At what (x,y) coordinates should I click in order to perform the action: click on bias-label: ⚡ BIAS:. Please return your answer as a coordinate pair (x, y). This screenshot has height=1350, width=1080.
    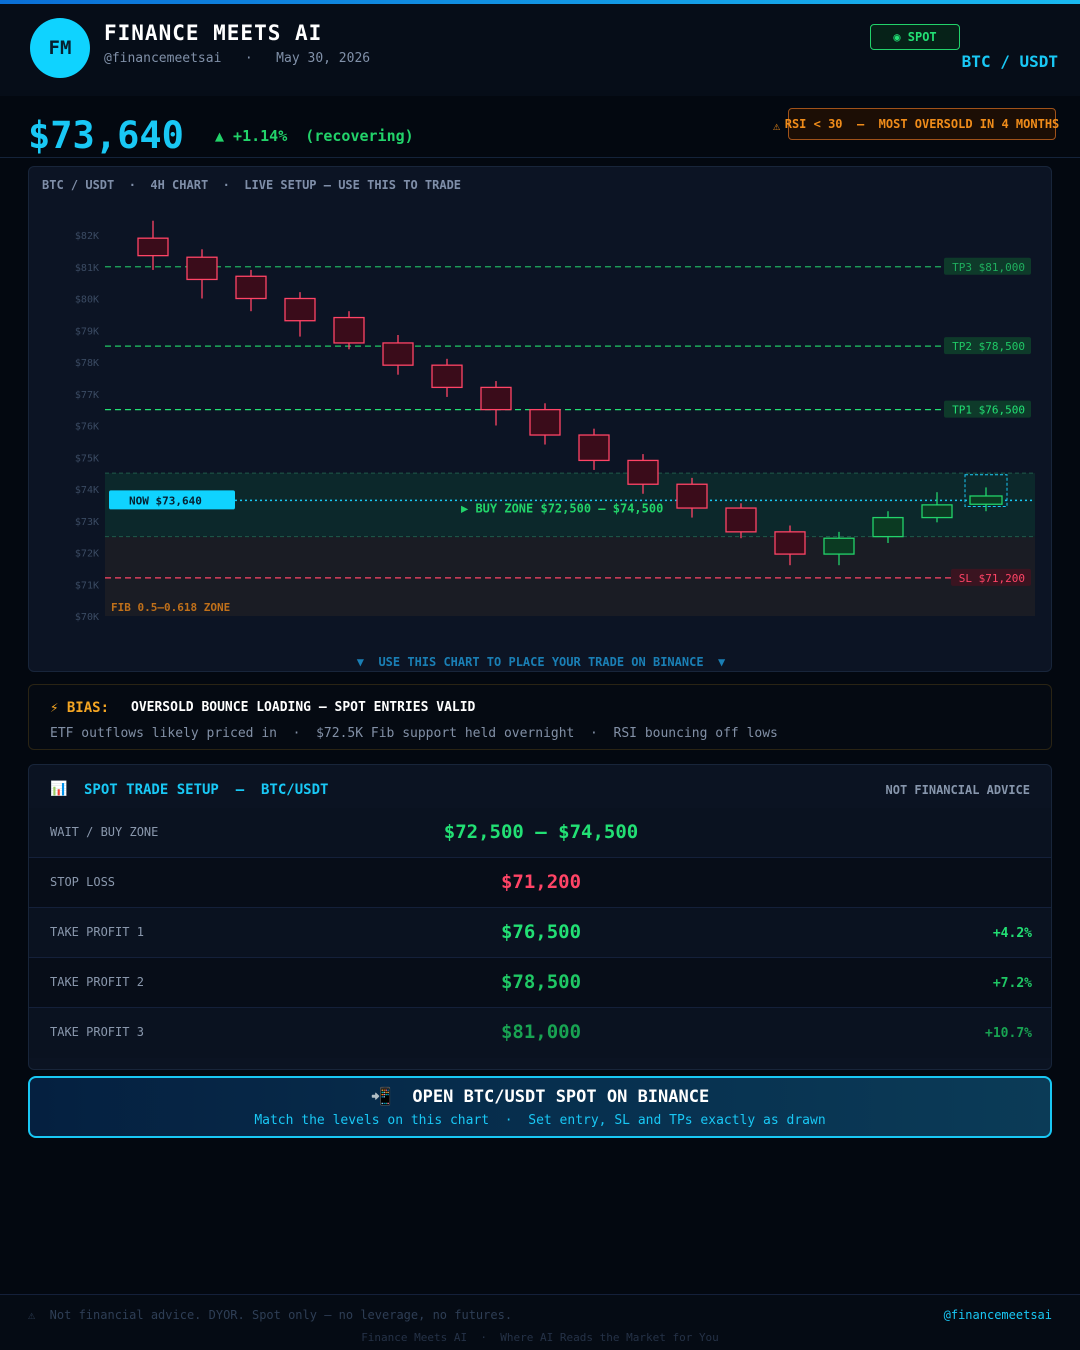
    Looking at the image, I should click on (80, 708).